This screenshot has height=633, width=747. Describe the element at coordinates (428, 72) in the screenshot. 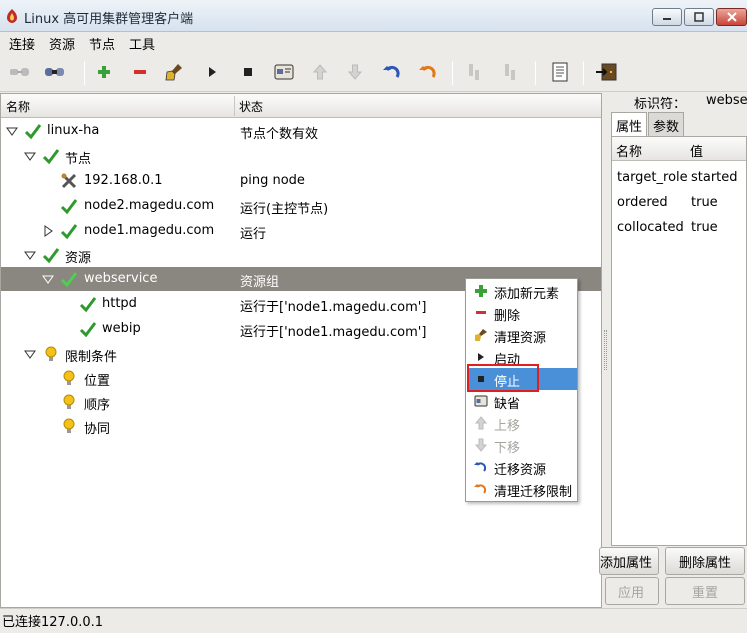

I see `unmigrate-button` at that location.